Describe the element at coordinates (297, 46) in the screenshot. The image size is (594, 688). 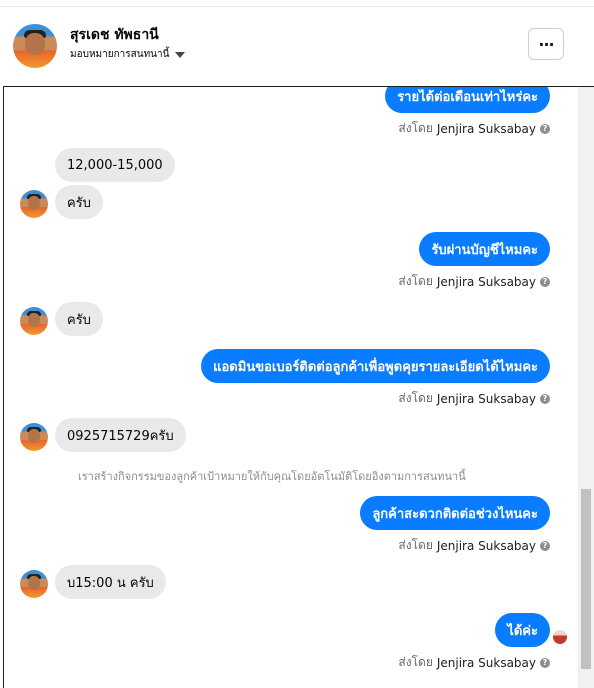
I see `conversation-header: สุรเดช ทัพธานี มอบหมายการสนทนานี้ ···` at that location.